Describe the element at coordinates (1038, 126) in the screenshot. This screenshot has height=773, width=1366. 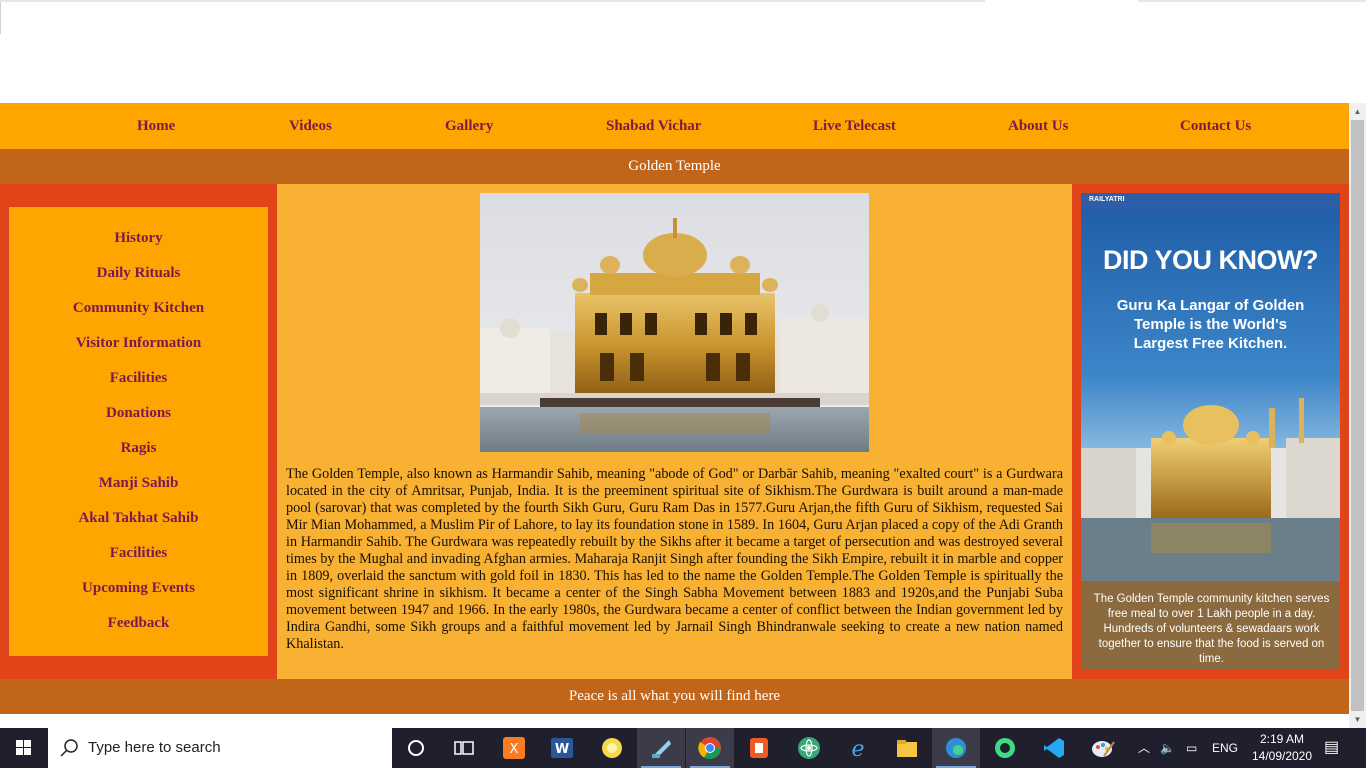
I see `nav-about-us: About Us` at that location.